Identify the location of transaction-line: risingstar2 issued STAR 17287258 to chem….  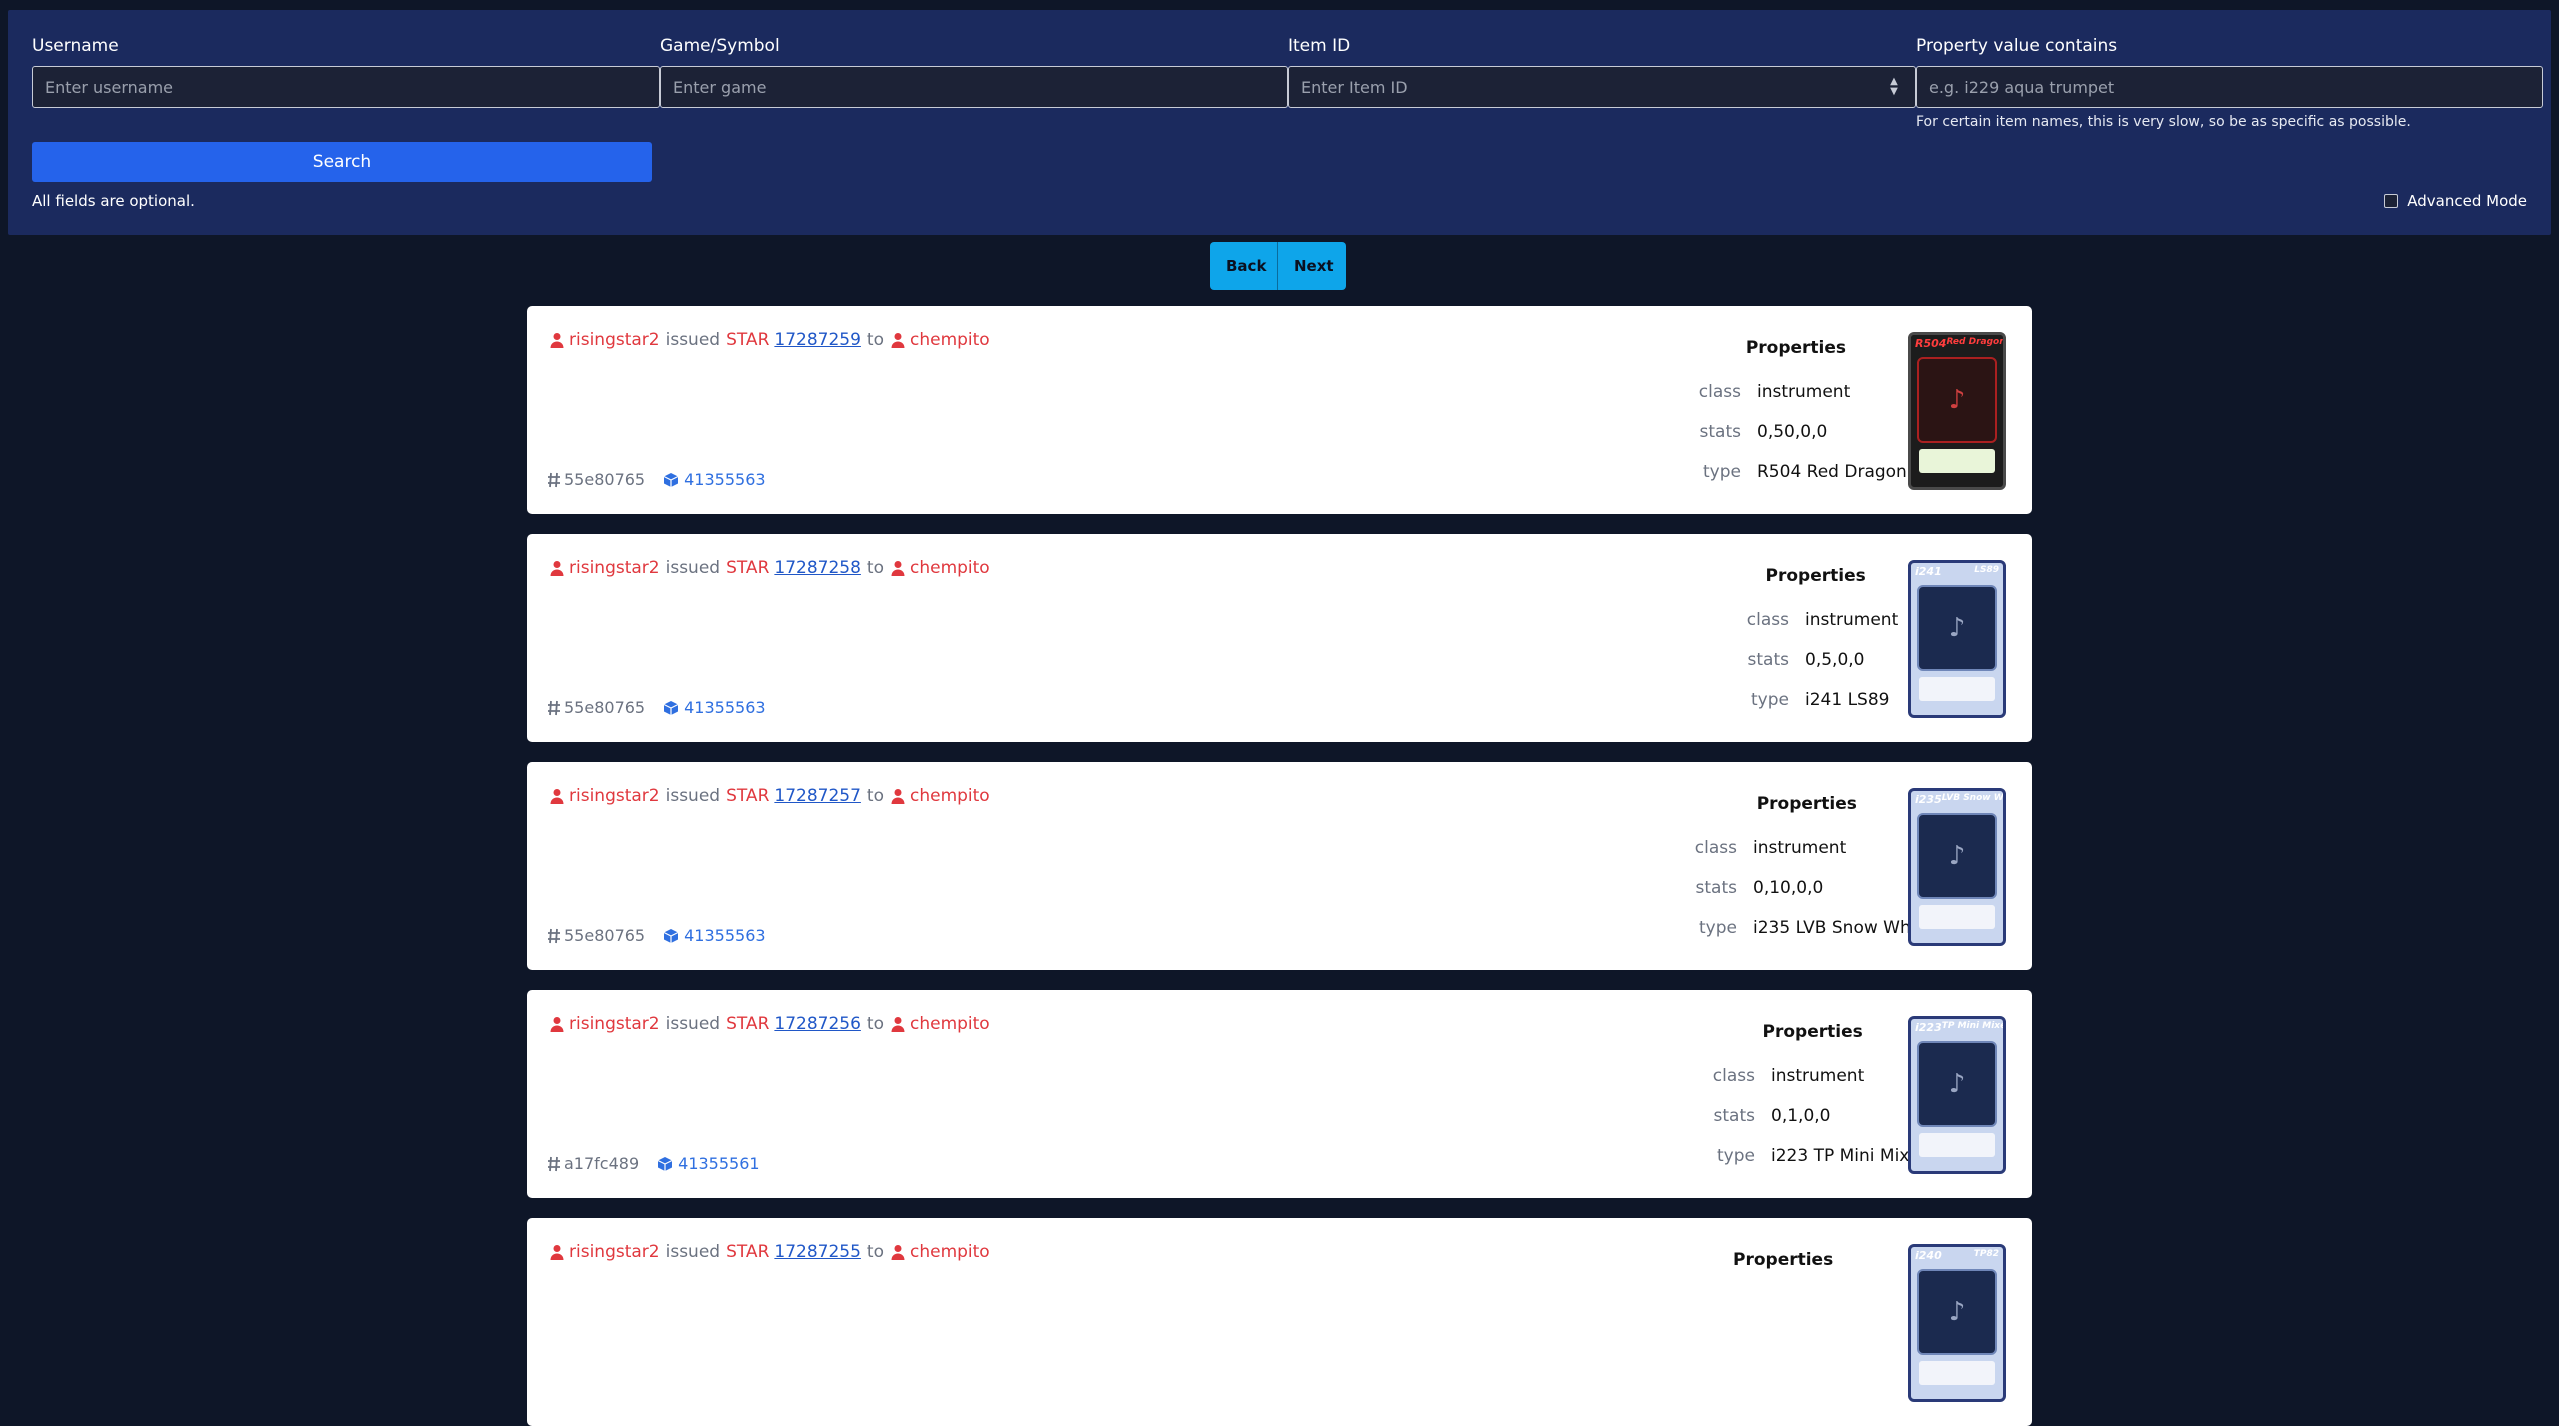
(769, 568).